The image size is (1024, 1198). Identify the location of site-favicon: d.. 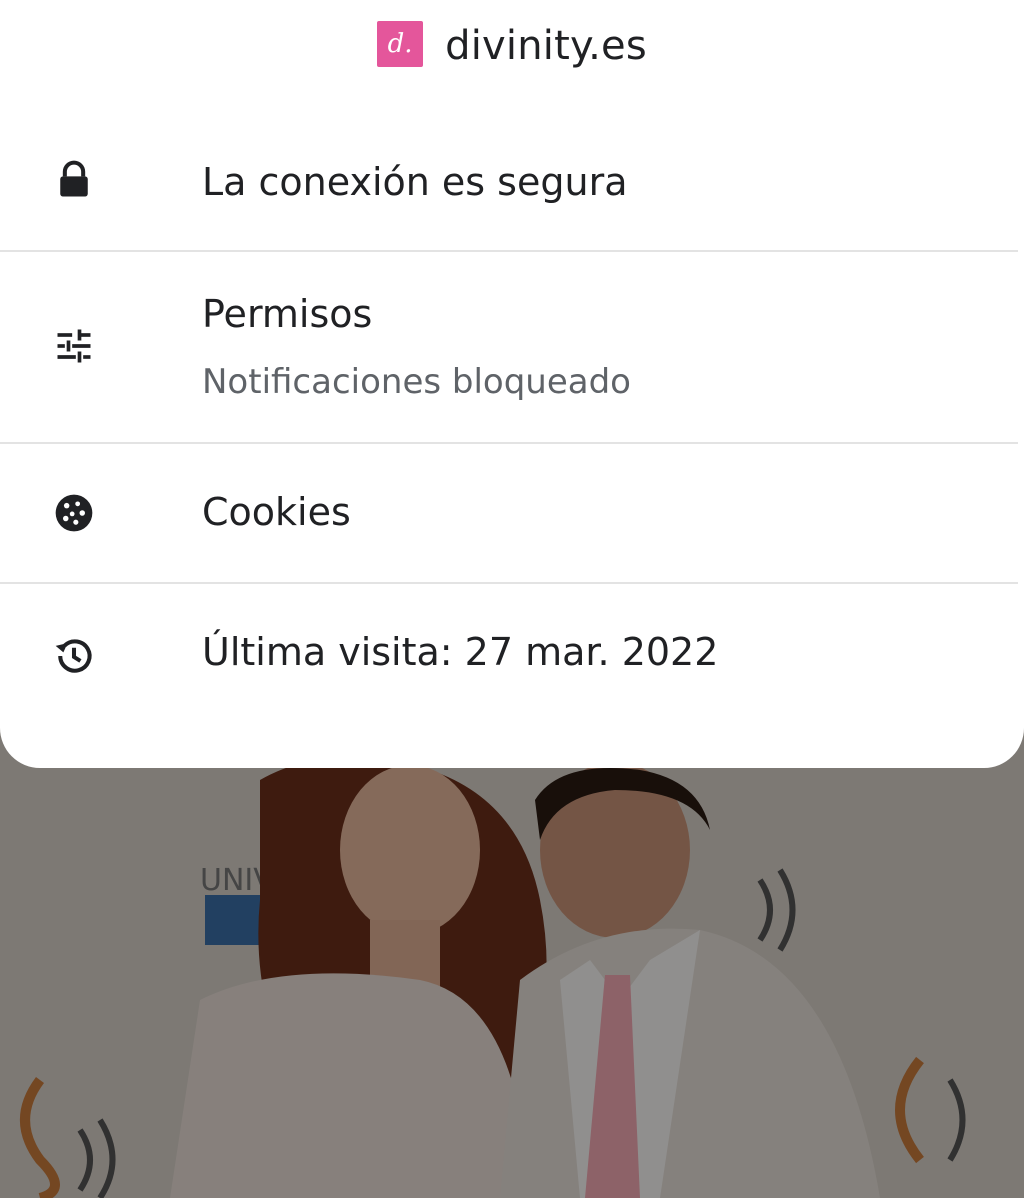
(400, 44).